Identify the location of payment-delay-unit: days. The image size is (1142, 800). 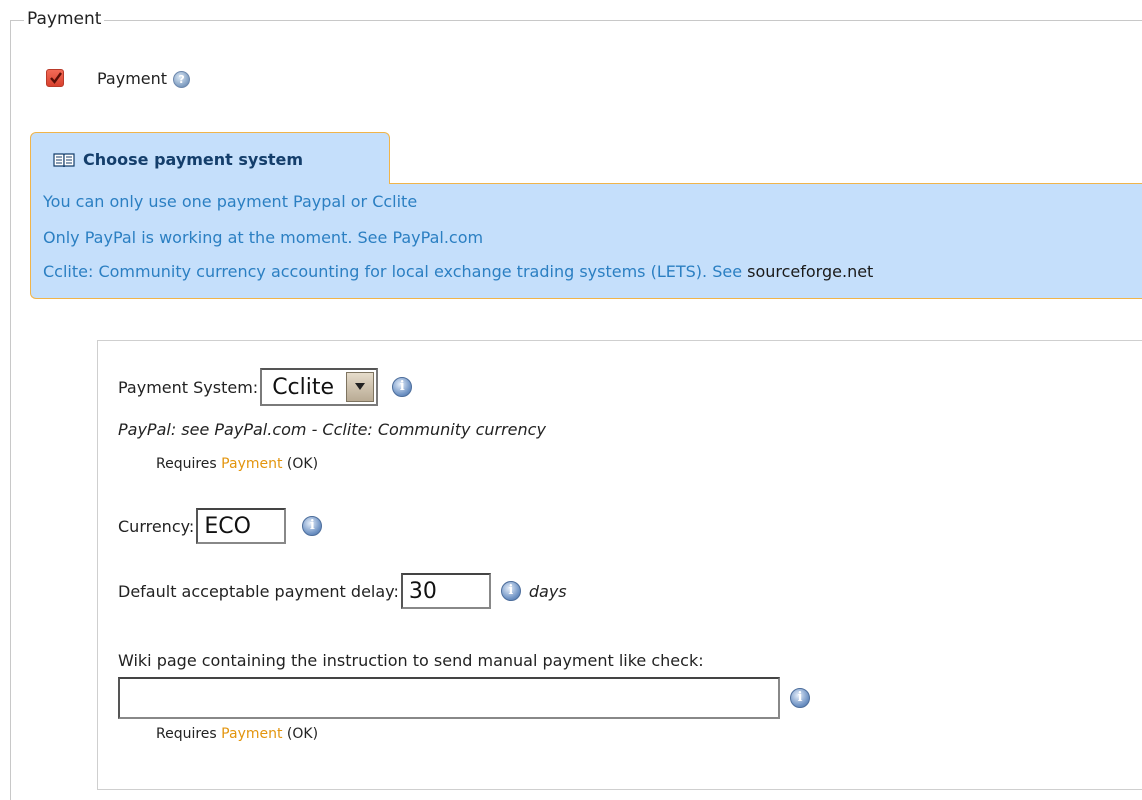
(547, 591).